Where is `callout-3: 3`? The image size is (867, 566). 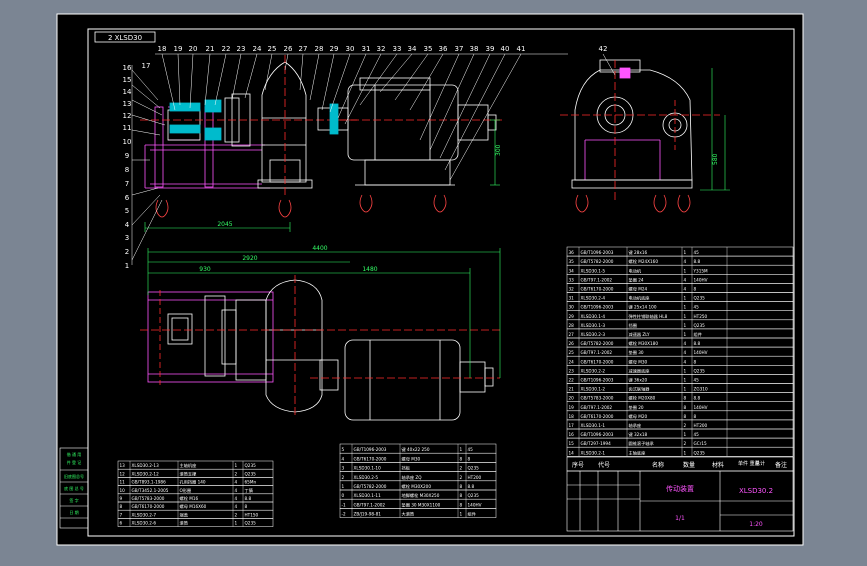
callout-3: 3 is located at coordinates (127, 238).